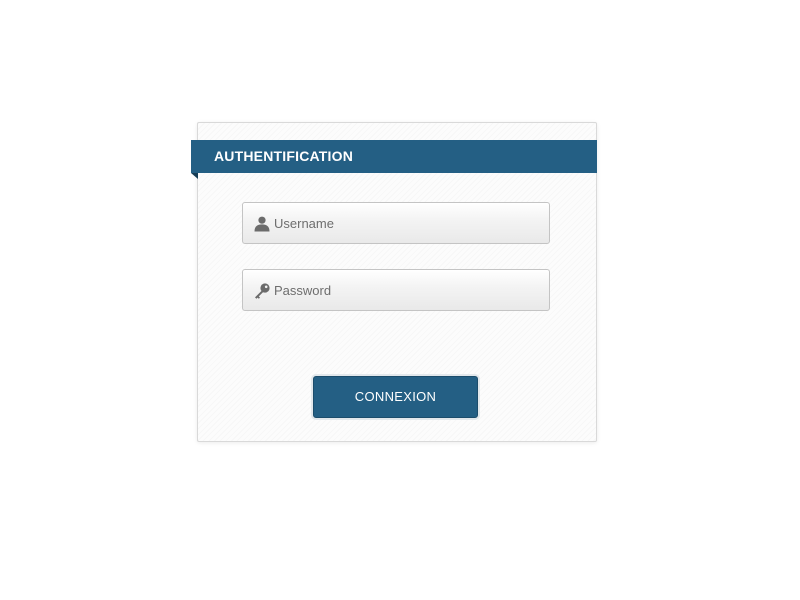  Describe the element at coordinates (409, 290) in the screenshot. I see `password-input` at that location.